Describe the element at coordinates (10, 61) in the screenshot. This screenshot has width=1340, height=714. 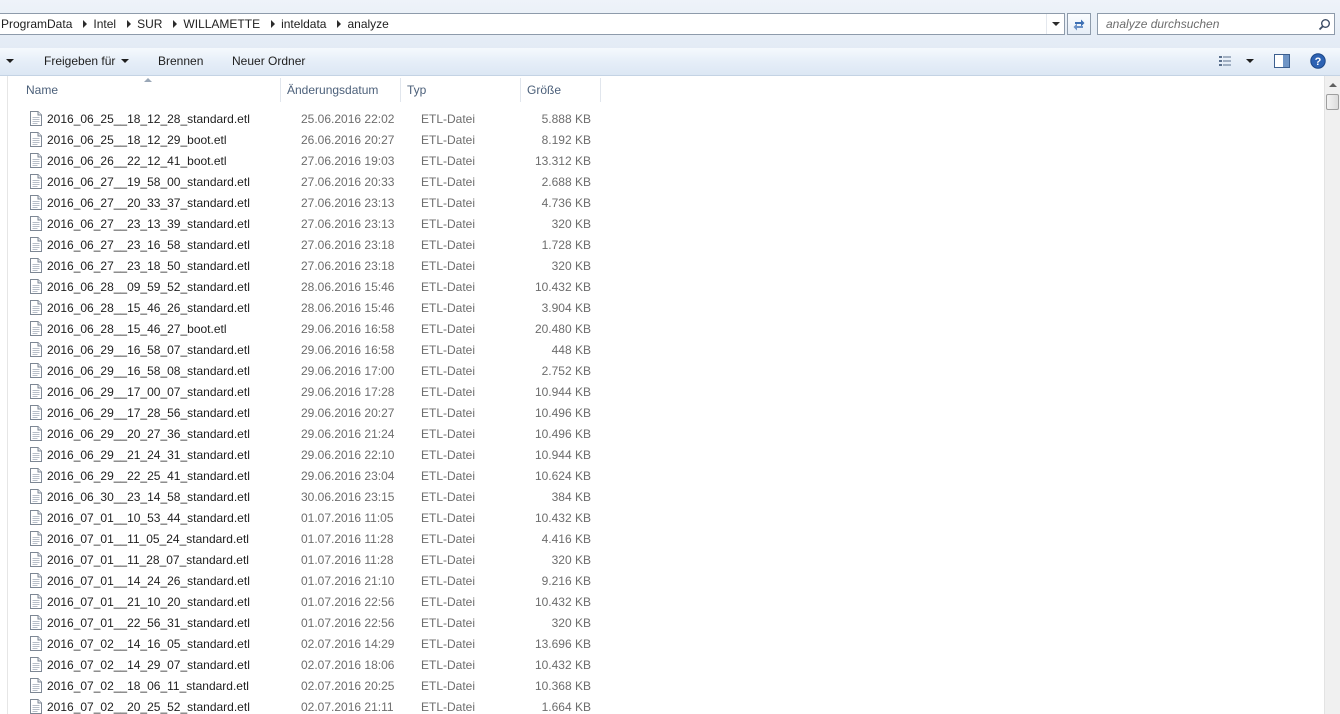
I see `organize-dropdown` at that location.